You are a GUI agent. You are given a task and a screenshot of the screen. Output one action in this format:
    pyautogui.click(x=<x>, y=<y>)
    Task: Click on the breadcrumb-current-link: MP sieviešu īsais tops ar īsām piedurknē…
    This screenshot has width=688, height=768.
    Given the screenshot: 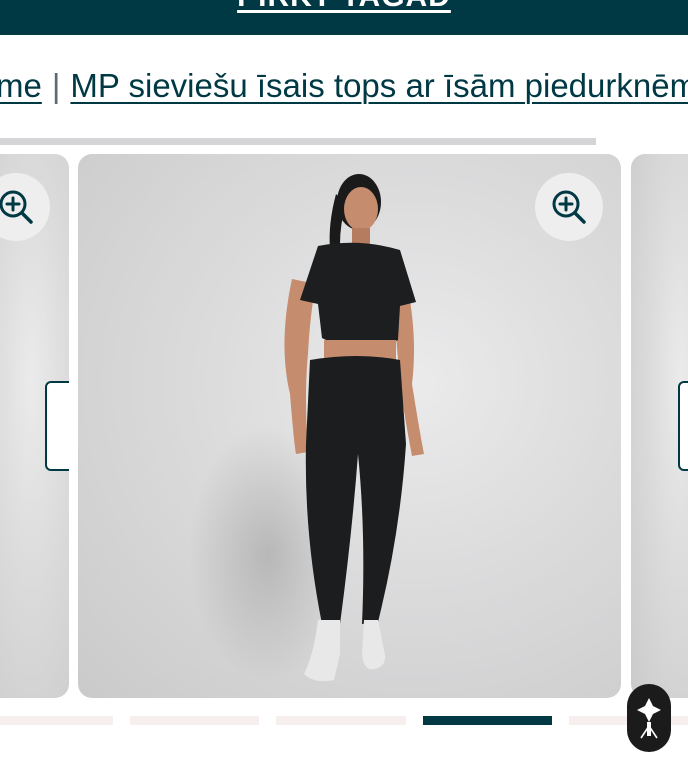 What is the action you would take?
    pyautogui.click(x=379, y=85)
    